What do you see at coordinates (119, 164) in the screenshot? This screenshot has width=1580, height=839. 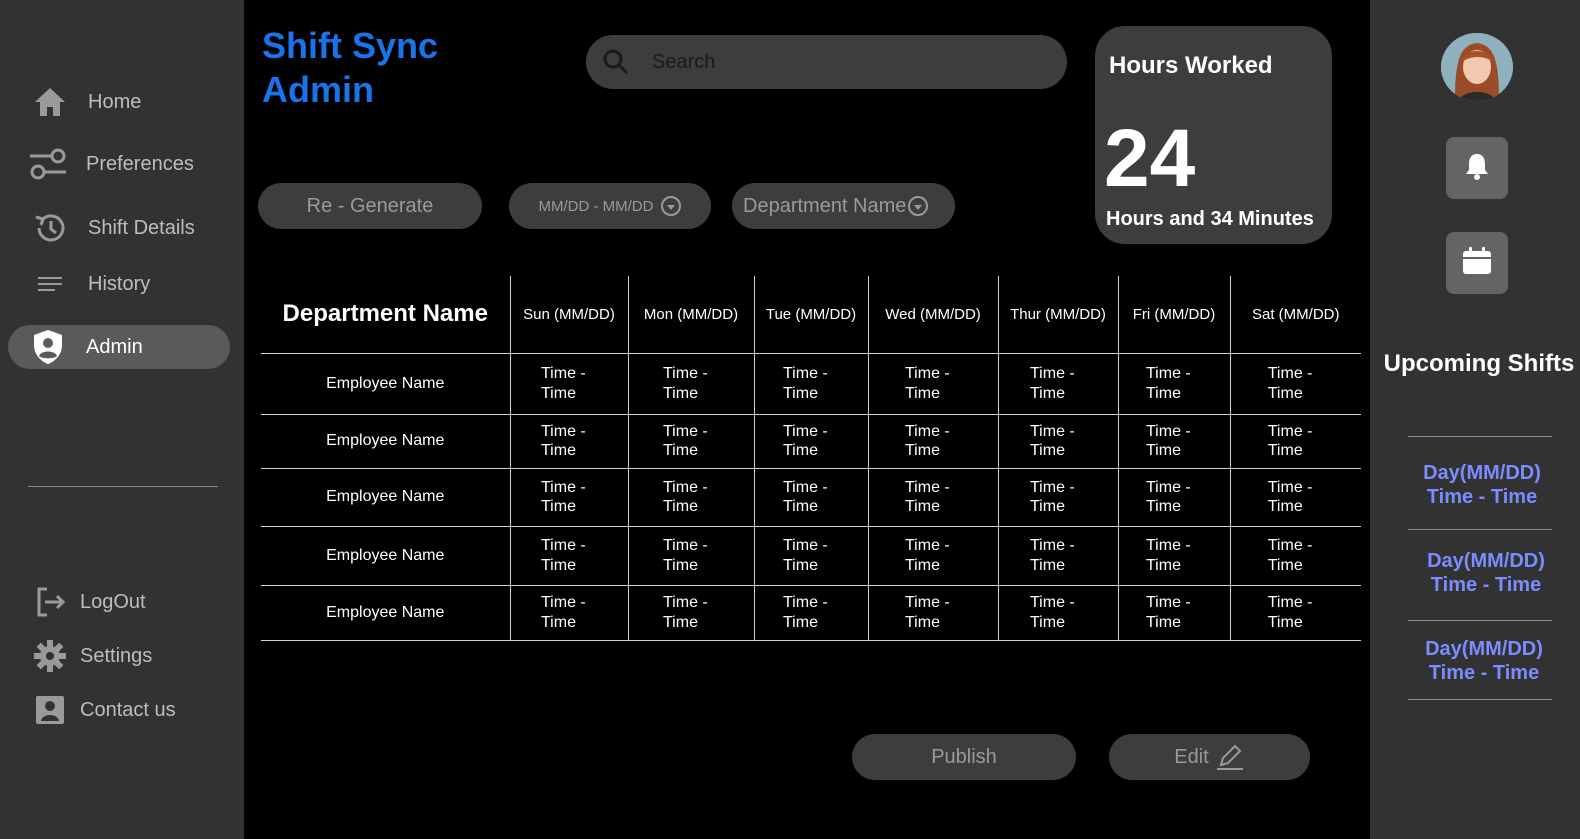 I see `sidebar-item-preferences: Preferences` at bounding box center [119, 164].